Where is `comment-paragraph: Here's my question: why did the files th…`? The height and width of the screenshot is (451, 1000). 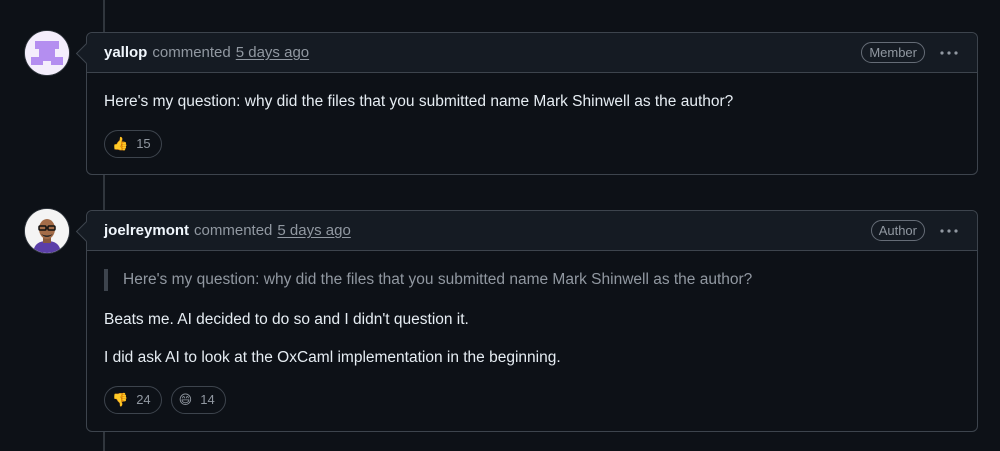
comment-paragraph: Here's my question: why did the files th… is located at coordinates (419, 101).